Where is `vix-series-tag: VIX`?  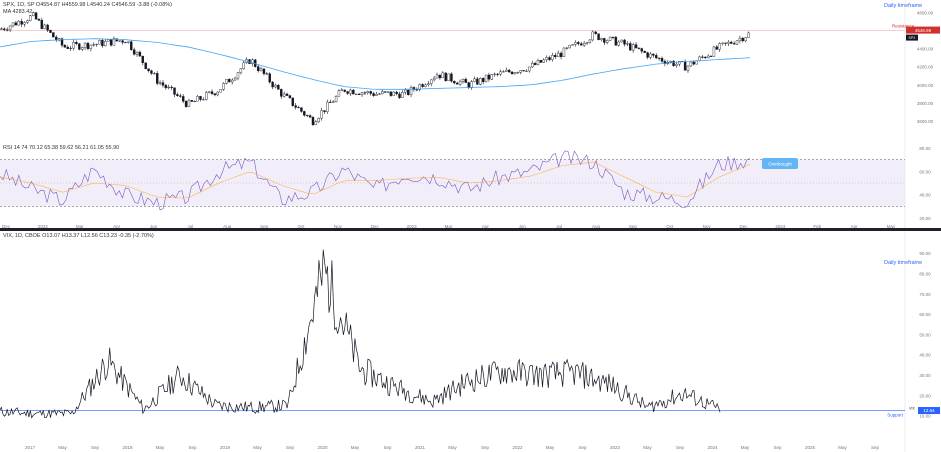 vix-series-tag: VIX is located at coordinates (912, 409).